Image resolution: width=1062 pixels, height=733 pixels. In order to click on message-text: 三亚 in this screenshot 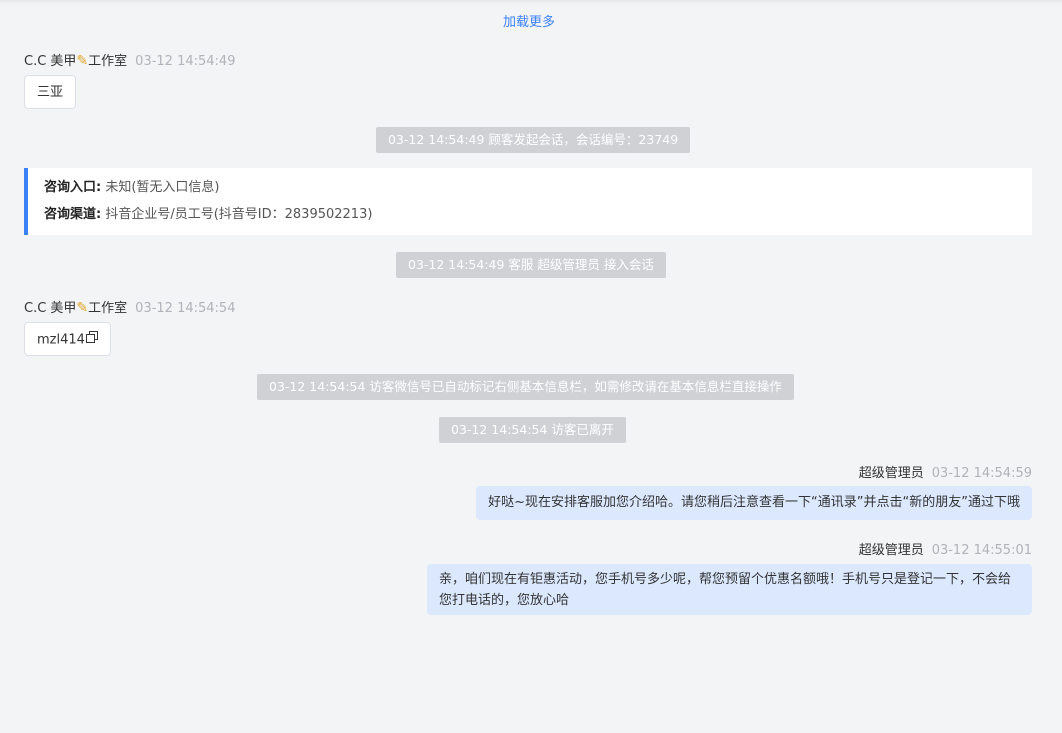, I will do `click(50, 92)`.